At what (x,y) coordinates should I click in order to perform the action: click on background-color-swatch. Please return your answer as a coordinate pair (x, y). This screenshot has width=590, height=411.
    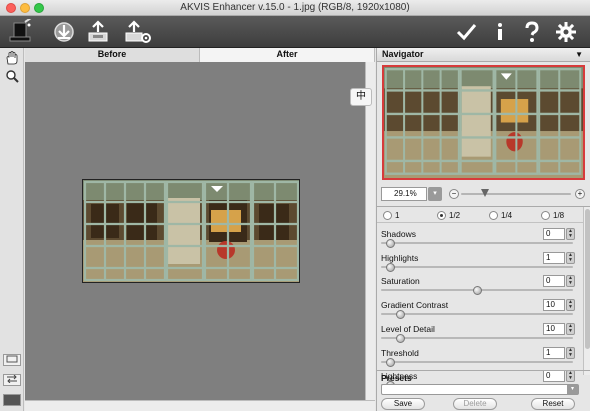
    Looking at the image, I should click on (12, 400).